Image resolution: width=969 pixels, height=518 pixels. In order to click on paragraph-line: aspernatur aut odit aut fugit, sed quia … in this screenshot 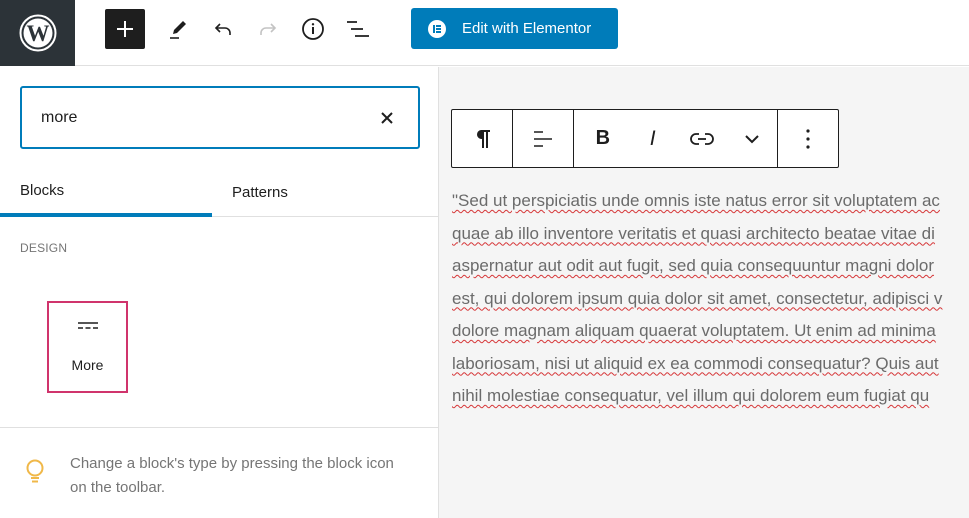, I will do `click(693, 265)`.